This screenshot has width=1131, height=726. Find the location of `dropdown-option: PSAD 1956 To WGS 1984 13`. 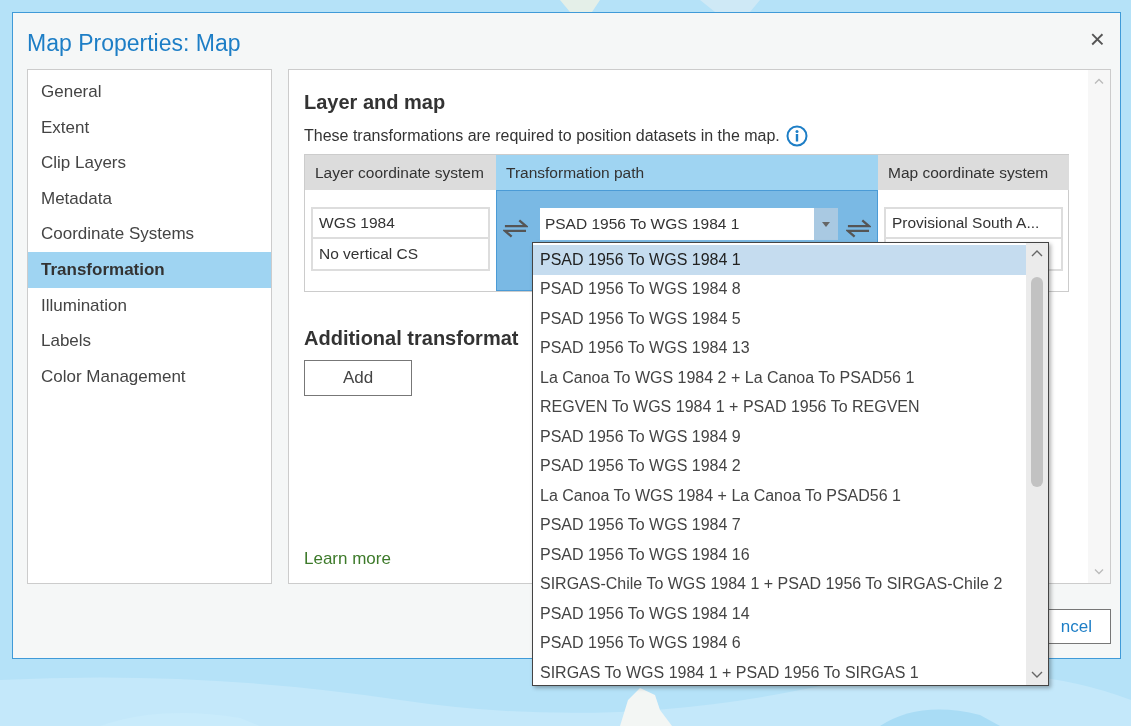

dropdown-option: PSAD 1956 To WGS 1984 13 is located at coordinates (779, 348).